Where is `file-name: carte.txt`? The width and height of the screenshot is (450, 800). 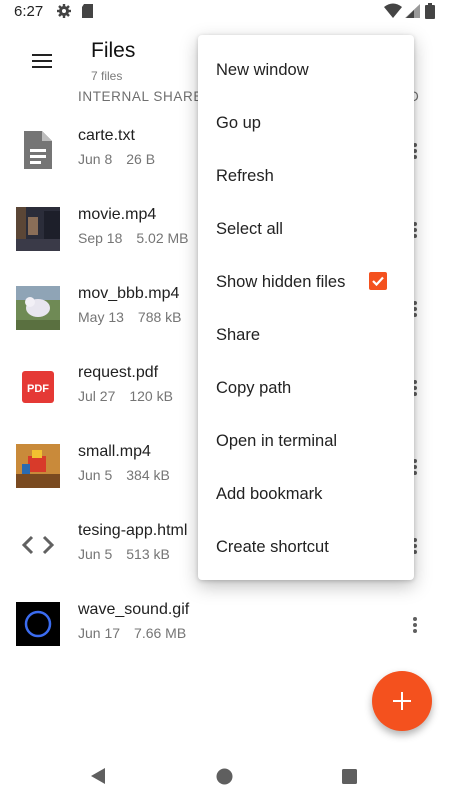
file-name: carte.txt is located at coordinates (106, 135).